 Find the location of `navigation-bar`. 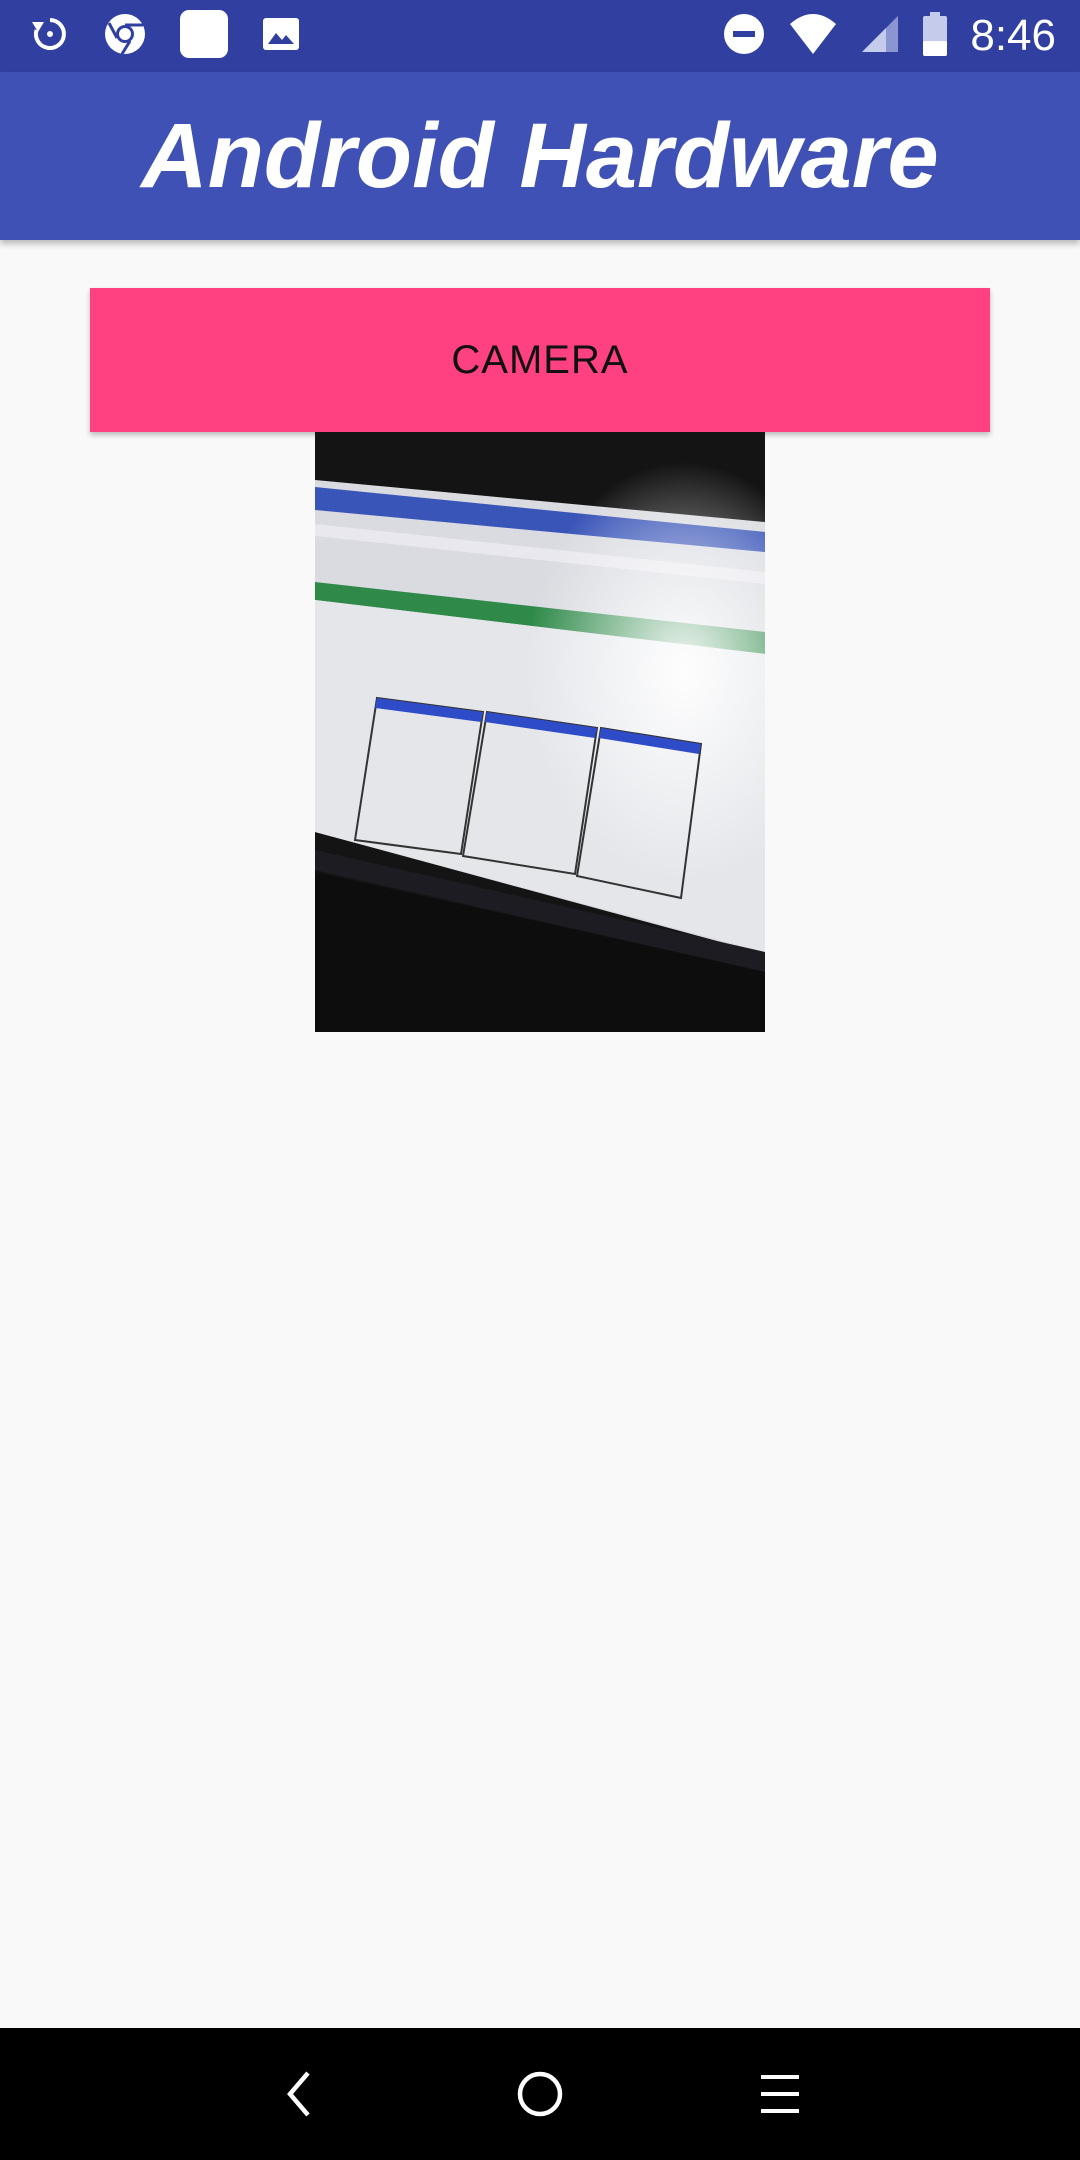

navigation-bar is located at coordinates (540, 2094).